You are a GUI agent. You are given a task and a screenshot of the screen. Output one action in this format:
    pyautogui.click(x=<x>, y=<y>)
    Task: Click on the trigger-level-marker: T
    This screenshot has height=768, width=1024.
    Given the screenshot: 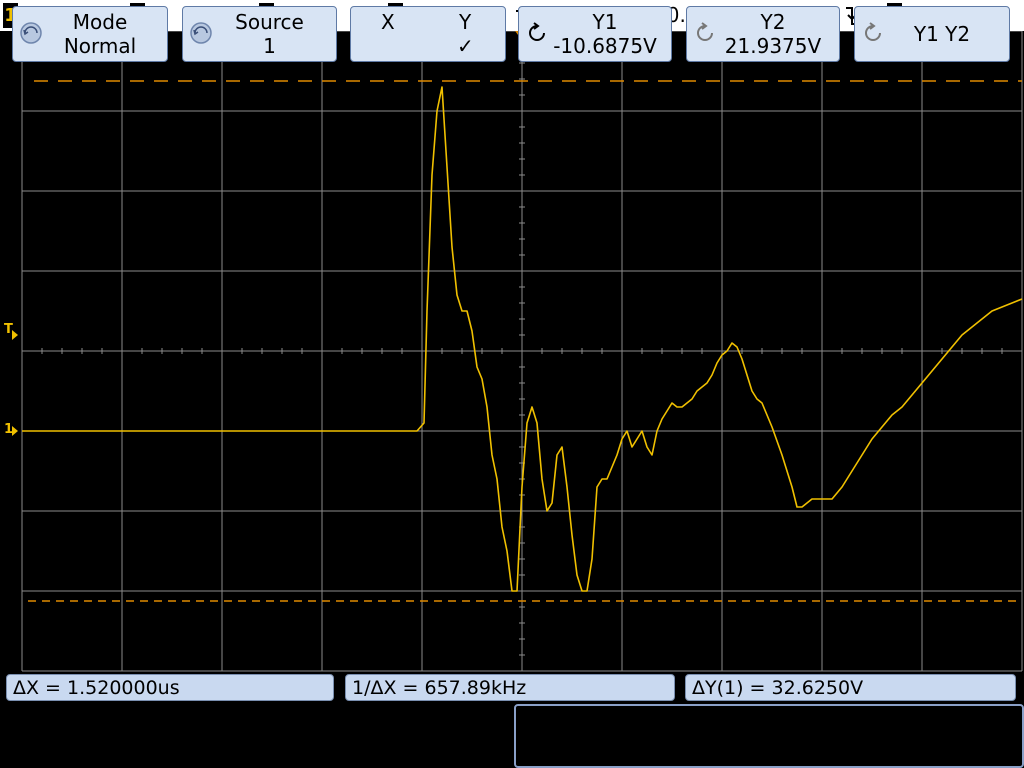 What is the action you would take?
    pyautogui.click(x=8, y=329)
    